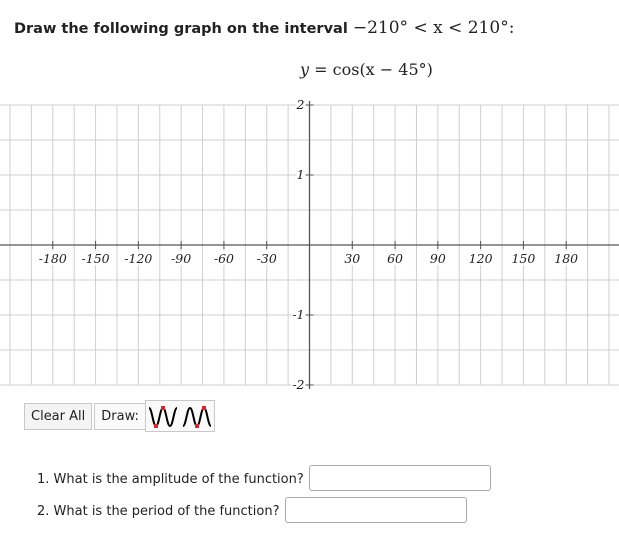  What do you see at coordinates (523, 258) in the screenshot?
I see `x-tick-label: 150` at bounding box center [523, 258].